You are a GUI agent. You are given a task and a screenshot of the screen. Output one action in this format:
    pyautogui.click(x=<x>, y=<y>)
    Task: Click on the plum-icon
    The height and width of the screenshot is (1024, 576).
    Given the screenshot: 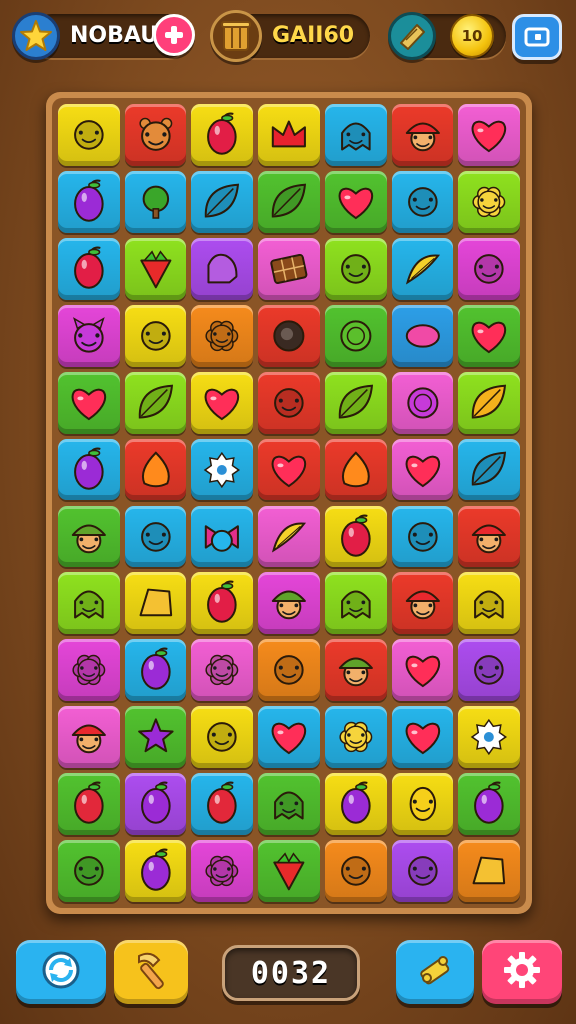 What is the action you would take?
    pyautogui.click(x=355, y=802)
    